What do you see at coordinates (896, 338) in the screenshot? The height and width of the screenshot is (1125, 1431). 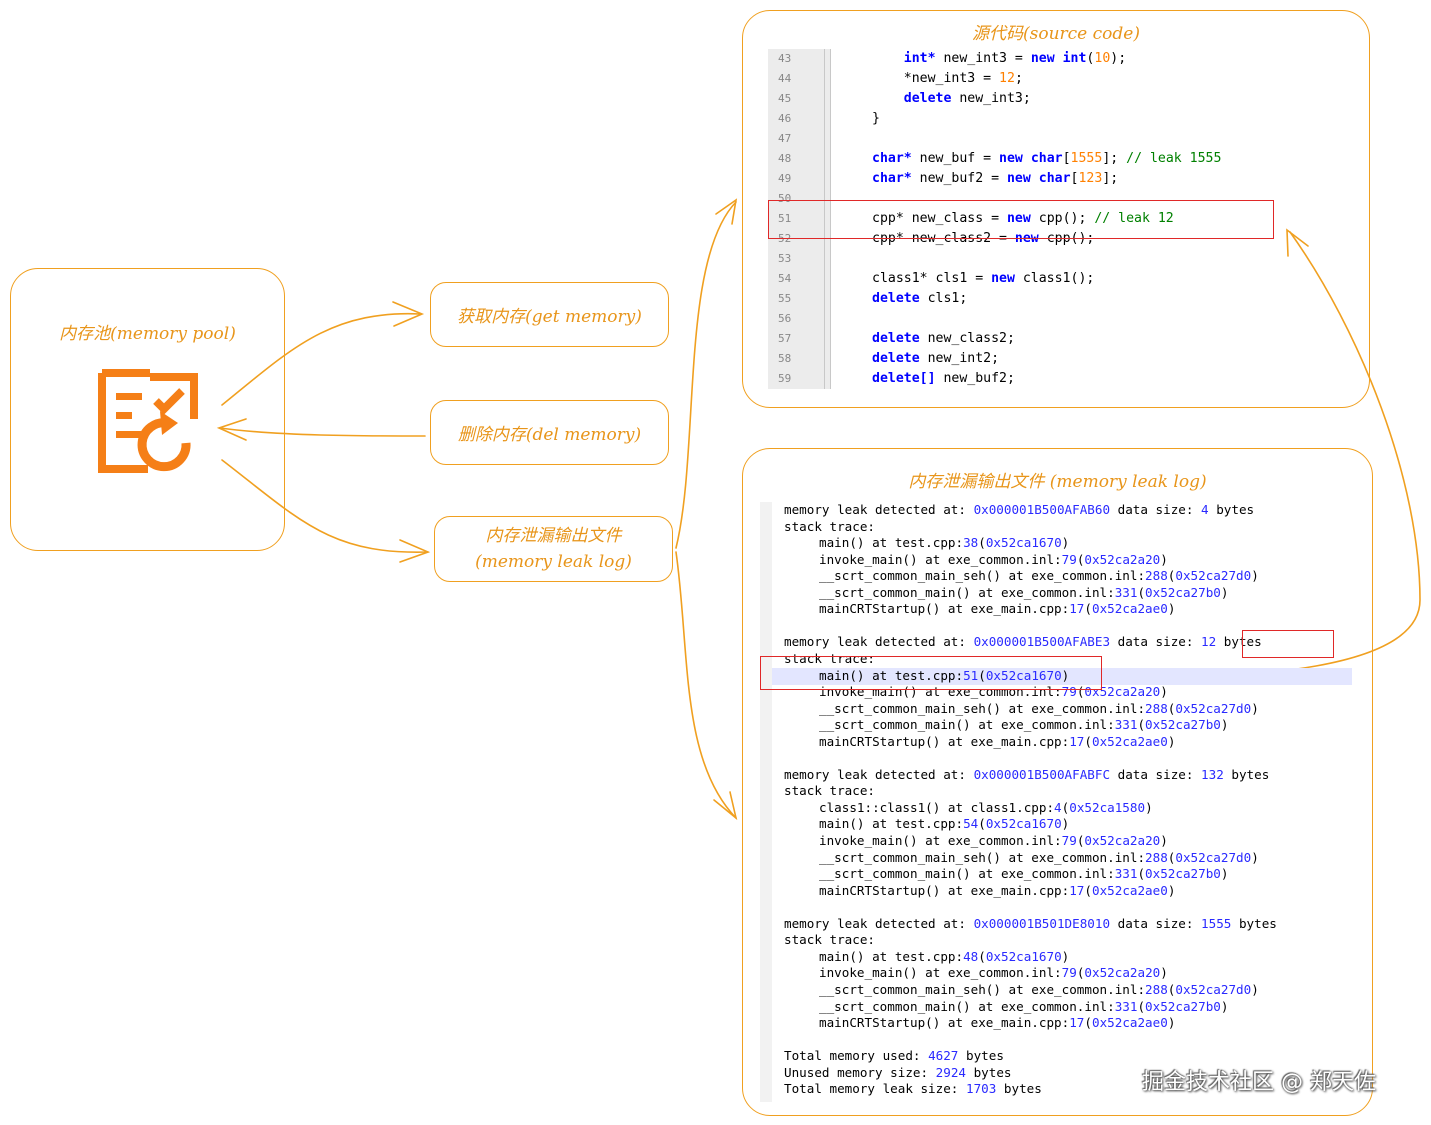 I see `code-token: delete` at bounding box center [896, 338].